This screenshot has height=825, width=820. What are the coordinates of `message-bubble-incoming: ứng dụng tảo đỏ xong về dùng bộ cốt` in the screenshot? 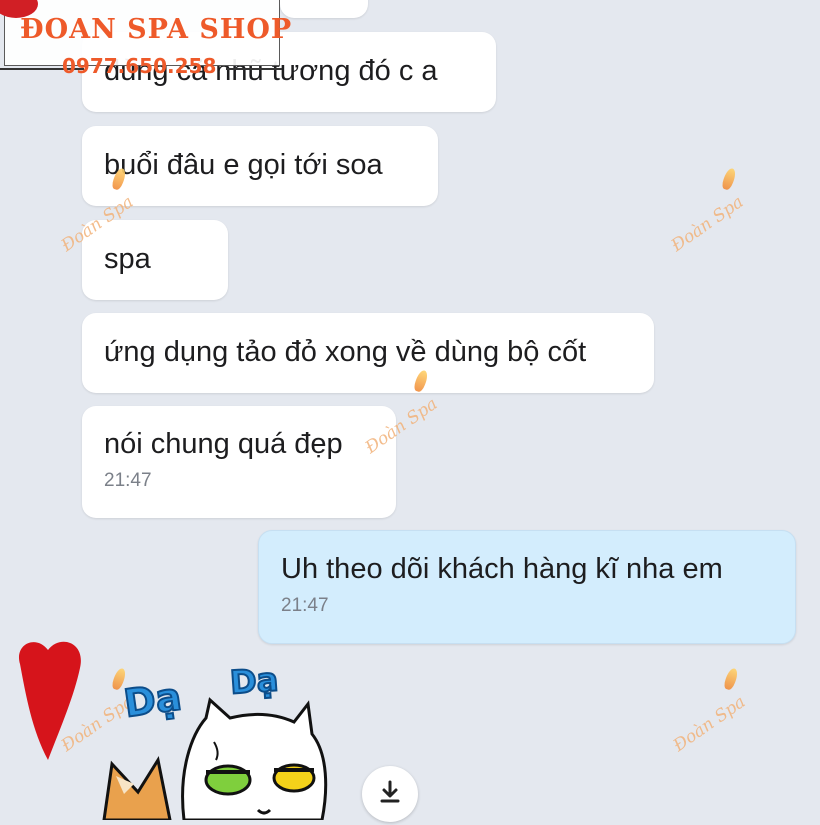 It's located at (368, 353).